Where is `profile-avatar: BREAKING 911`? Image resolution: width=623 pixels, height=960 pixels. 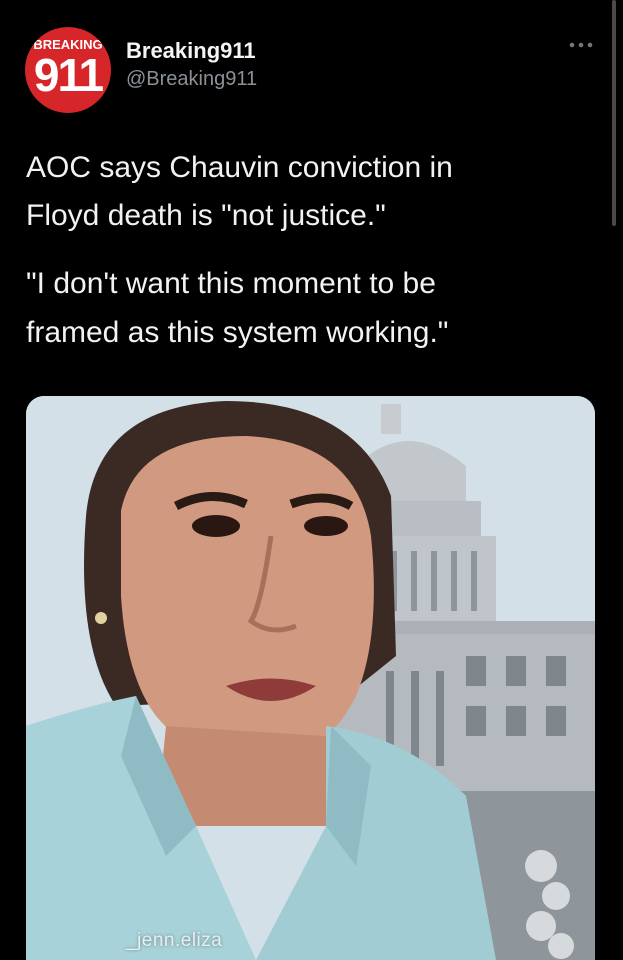 profile-avatar: BREAKING 911 is located at coordinates (68, 70).